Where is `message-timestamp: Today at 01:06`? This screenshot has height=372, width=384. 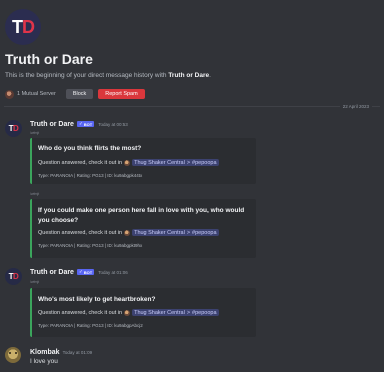 message-timestamp: Today at 01:06 is located at coordinates (113, 272).